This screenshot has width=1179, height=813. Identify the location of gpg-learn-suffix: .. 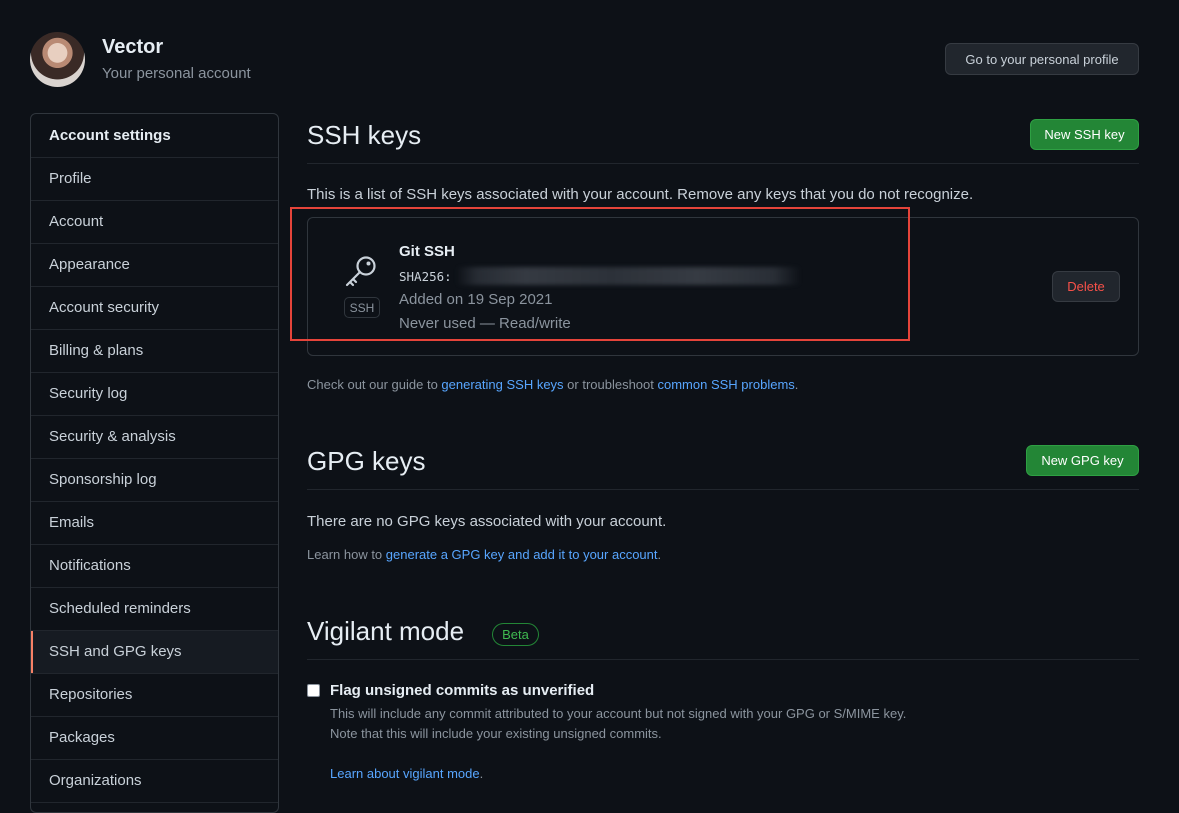
(659, 554).